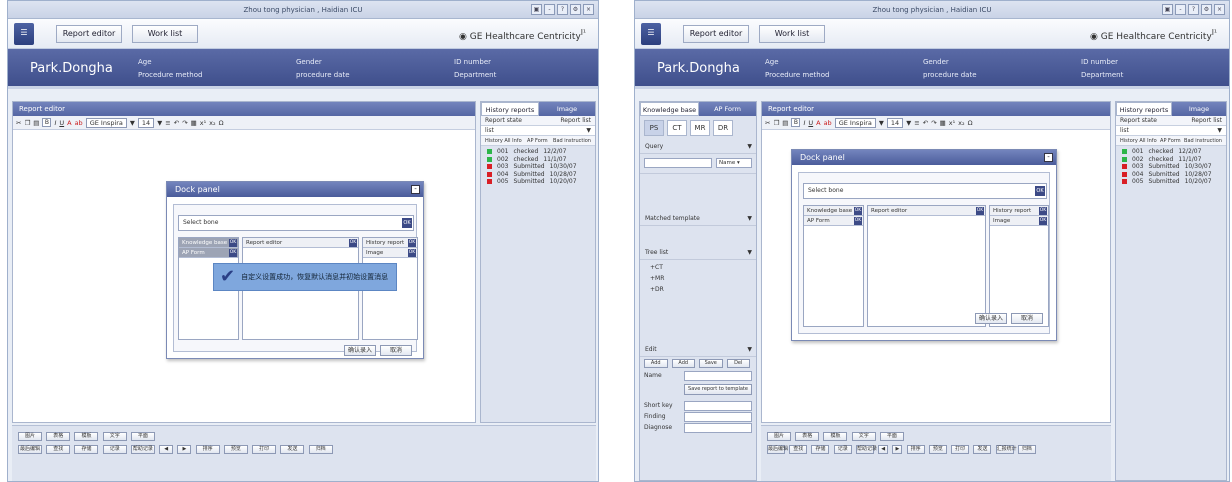 The image size is (1232, 482). What do you see at coordinates (538, 152) in the screenshot?
I see `list-item: 001 checked 12/2/07` at bounding box center [538, 152].